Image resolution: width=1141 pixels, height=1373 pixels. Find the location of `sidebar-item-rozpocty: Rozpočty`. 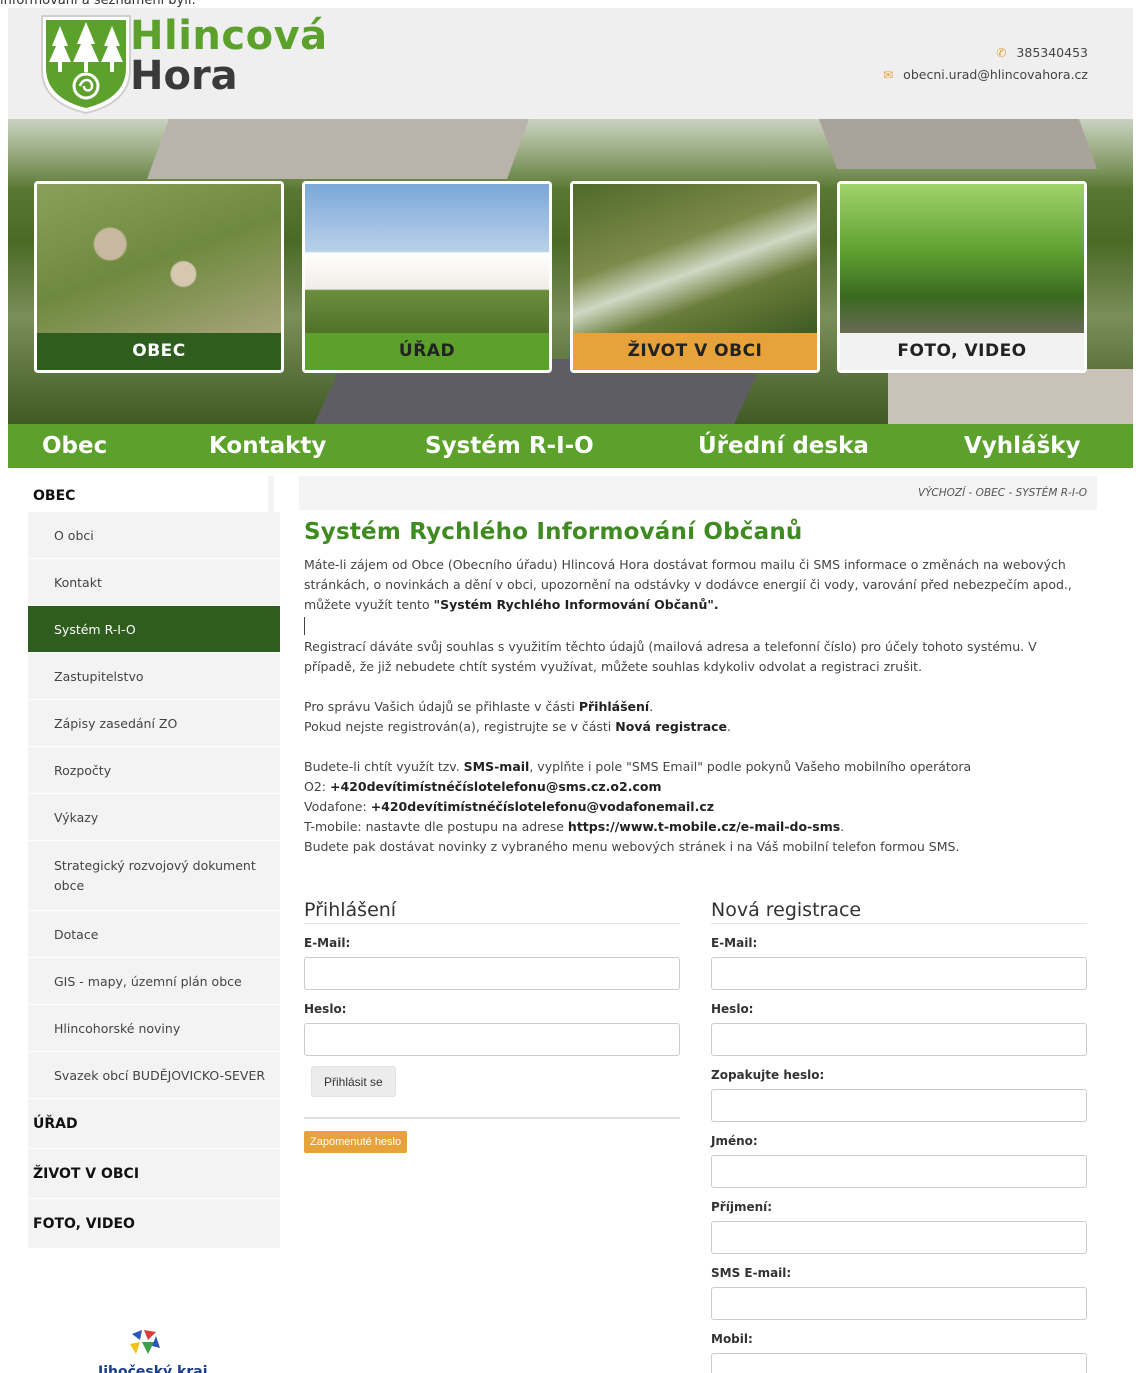

sidebar-item-rozpocty: Rozpočty is located at coordinates (154, 770).